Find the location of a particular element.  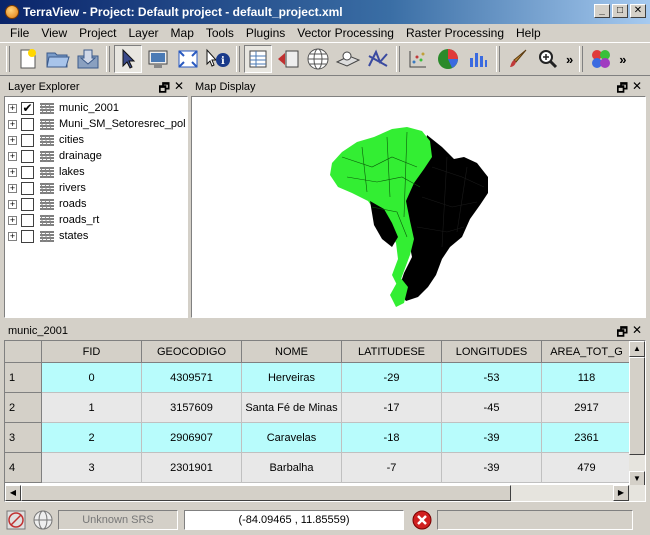

table-cell: 1 is located at coordinates (92, 408).